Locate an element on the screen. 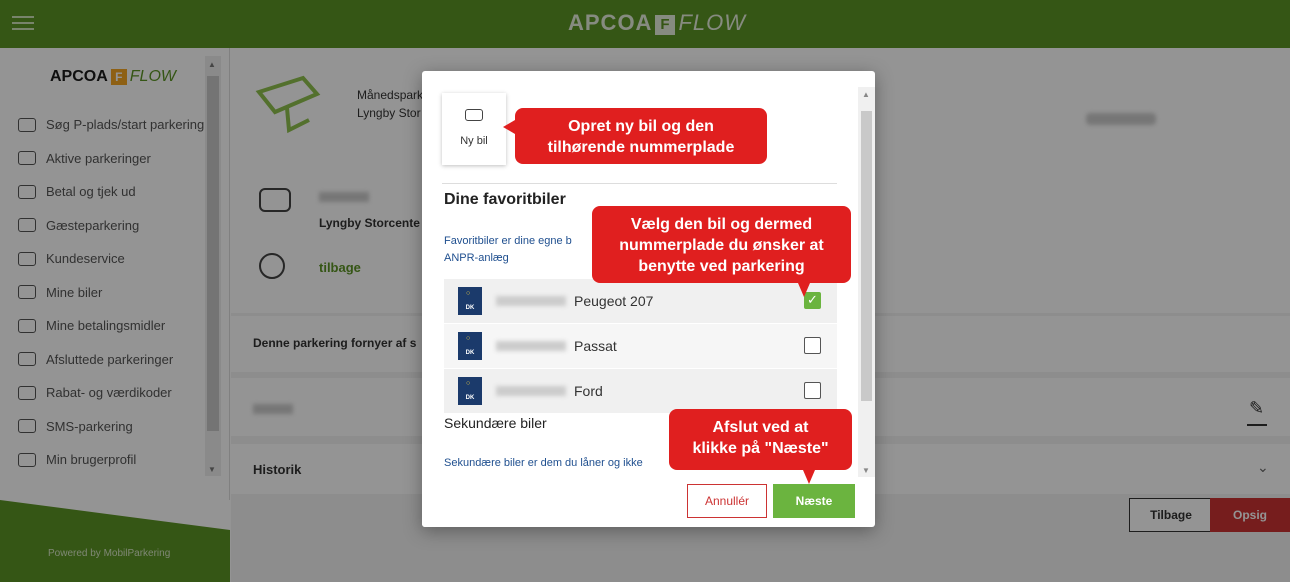 This screenshot has height=582, width=1290. scroll-down-icon: ▼ is located at coordinates (866, 470).